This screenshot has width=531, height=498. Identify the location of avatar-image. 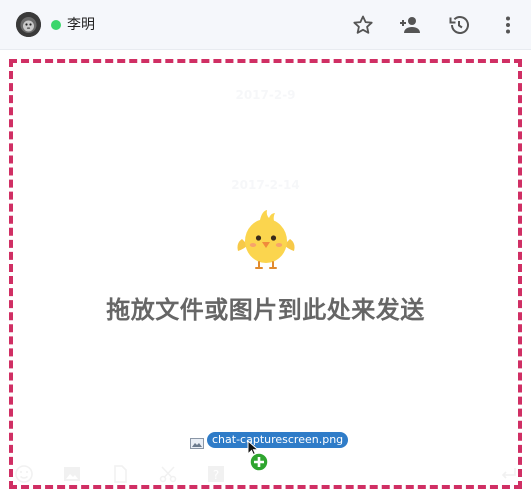
(28, 24).